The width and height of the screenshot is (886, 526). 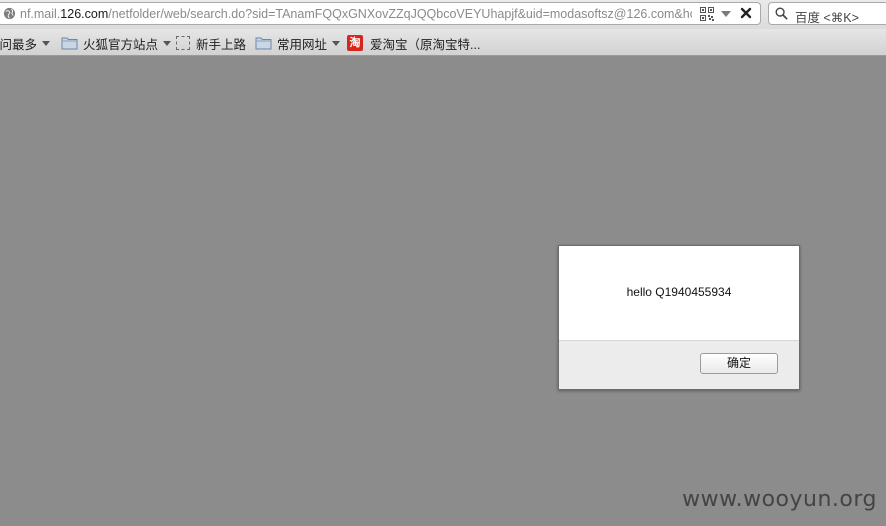 I want to click on history-dropdown-icon, so click(x=726, y=14).